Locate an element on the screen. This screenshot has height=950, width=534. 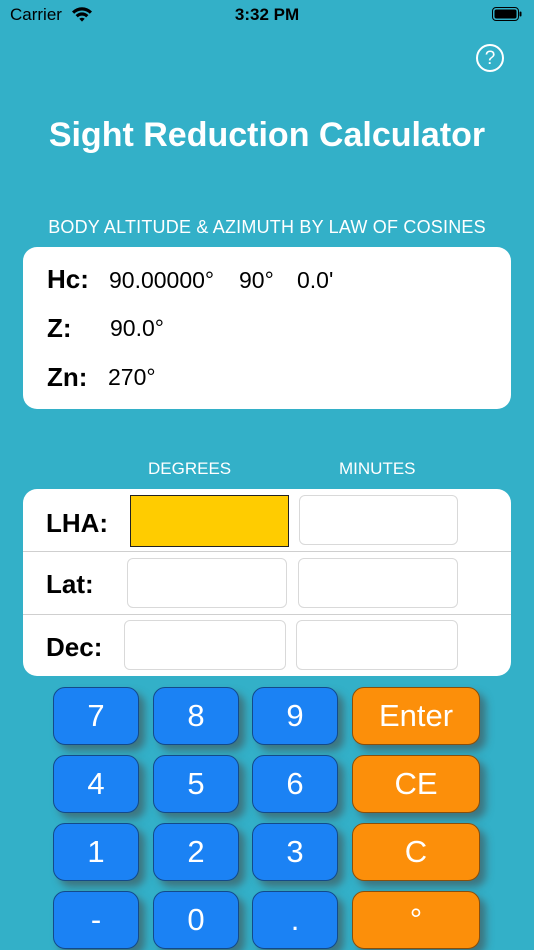
z-label: Z: is located at coordinates (59, 328).